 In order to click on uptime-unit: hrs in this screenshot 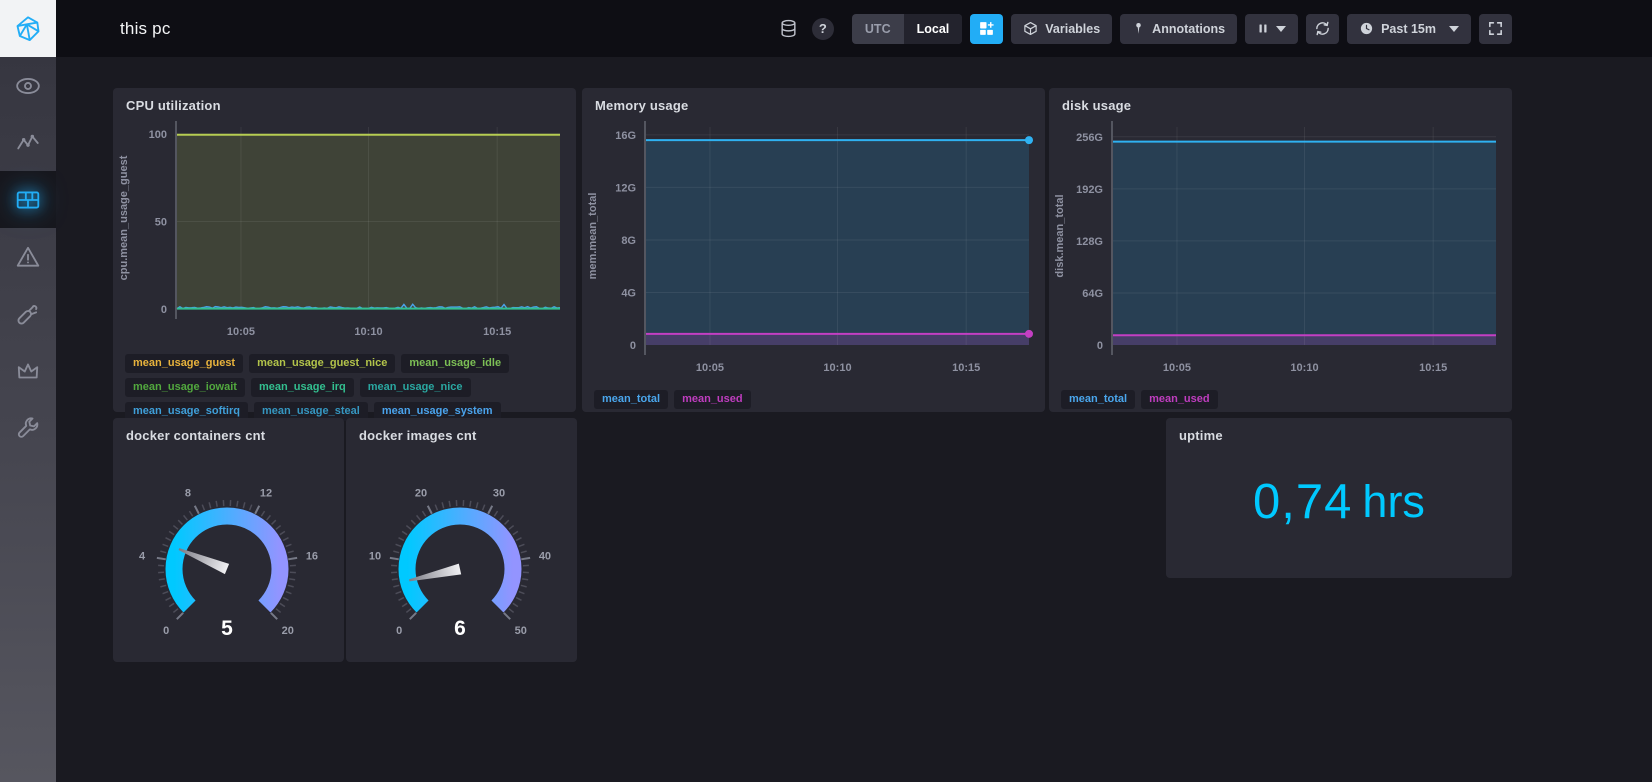, I will do `click(1393, 501)`.